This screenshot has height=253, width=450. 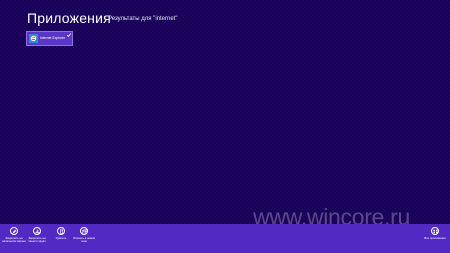 What do you see at coordinates (143, 19) in the screenshot?
I see `search-results-subtitle: Результаты для "internet"` at bounding box center [143, 19].